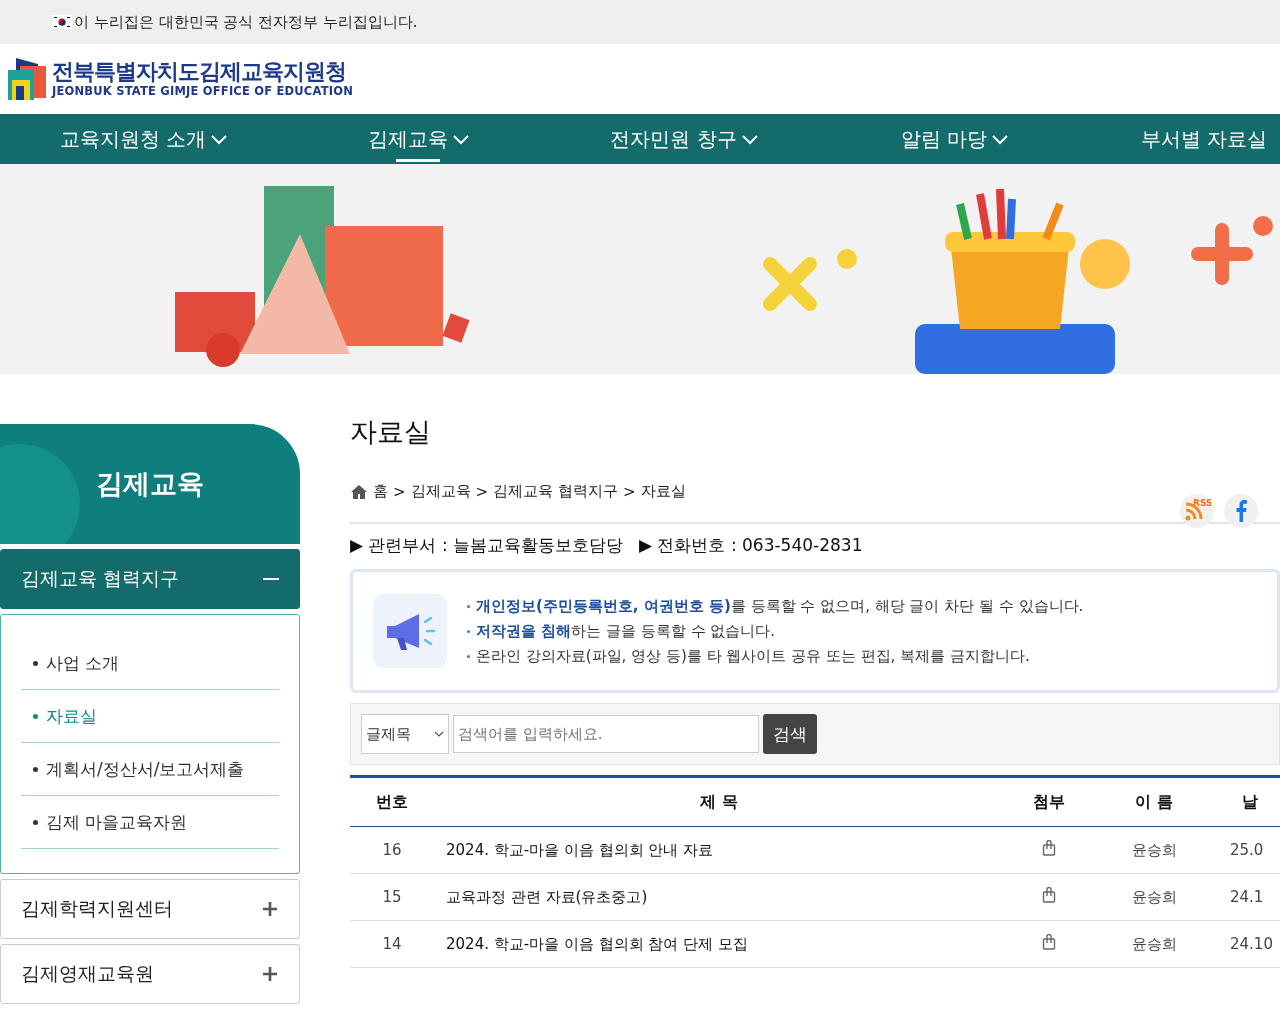 The height and width of the screenshot is (1024, 1280). I want to click on post-date: 24.1, so click(1247, 897).